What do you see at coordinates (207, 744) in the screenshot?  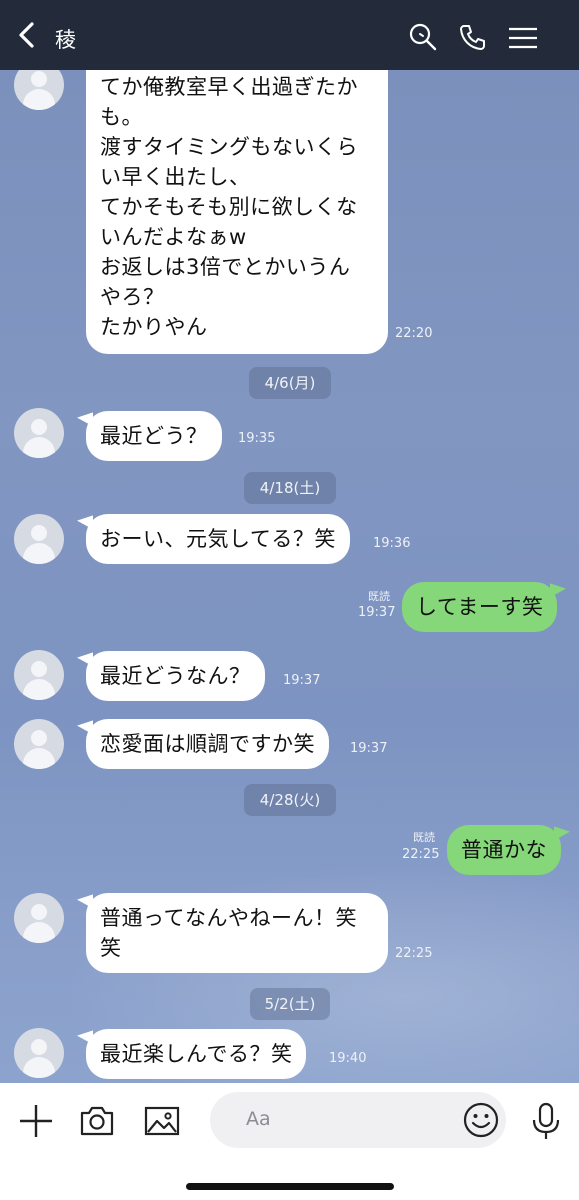 I see `message-bubble: 恋愛面は順調ですか笑` at bounding box center [207, 744].